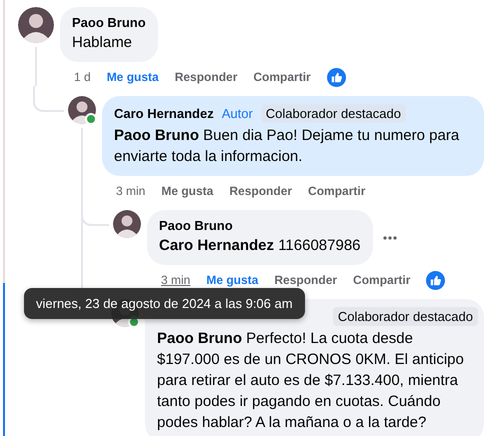  I want to click on author-name: Caro Hernandez, so click(164, 113).